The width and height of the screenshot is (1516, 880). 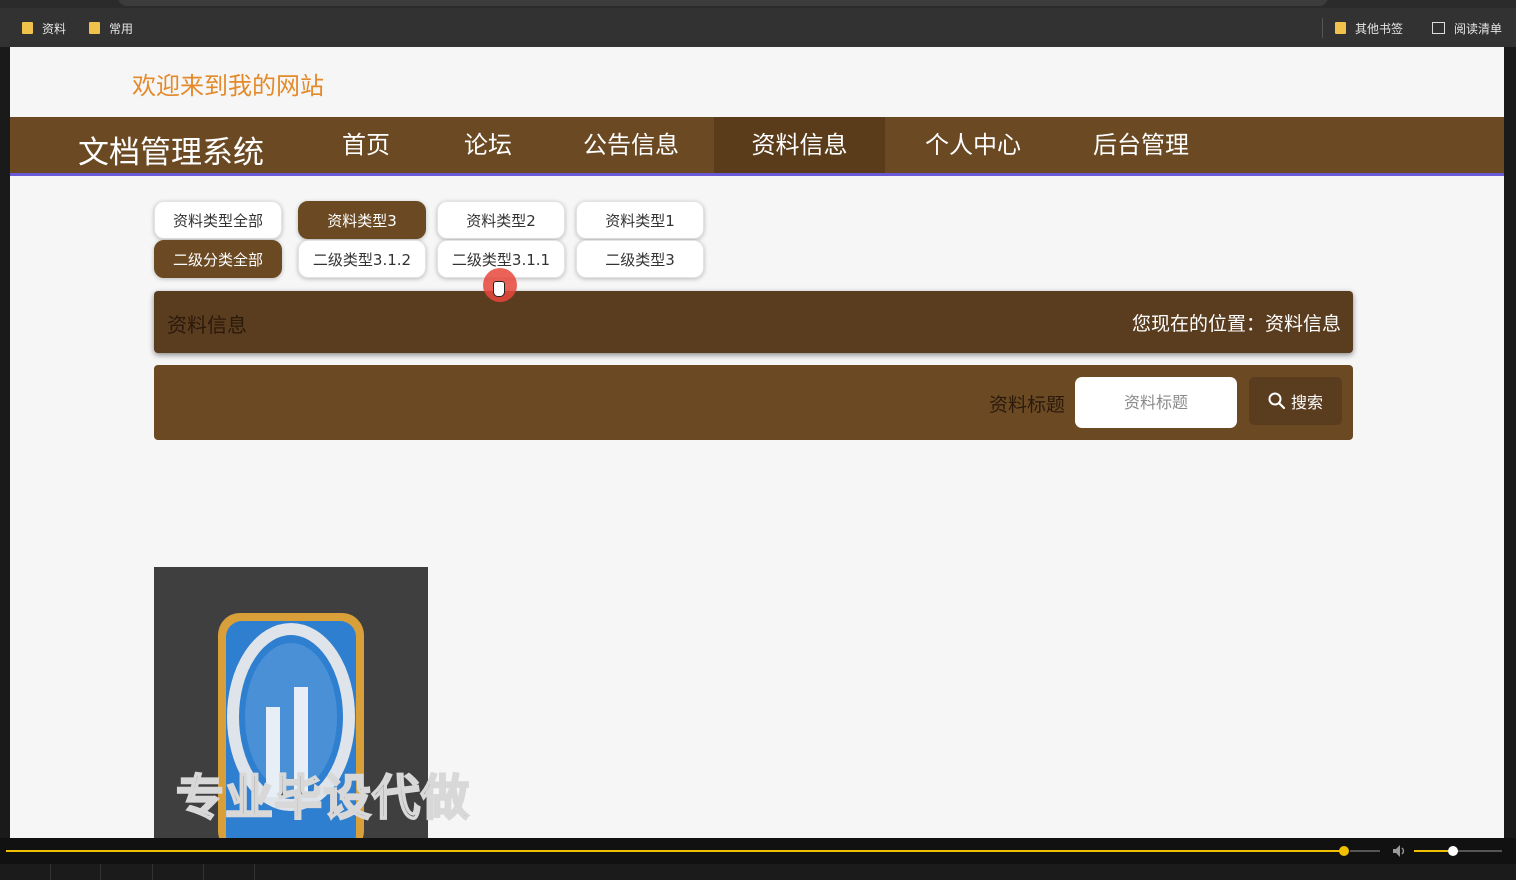 I want to click on bookmark-bar: 资料 常用 其他书签 阅读清单, so click(x=758, y=27).